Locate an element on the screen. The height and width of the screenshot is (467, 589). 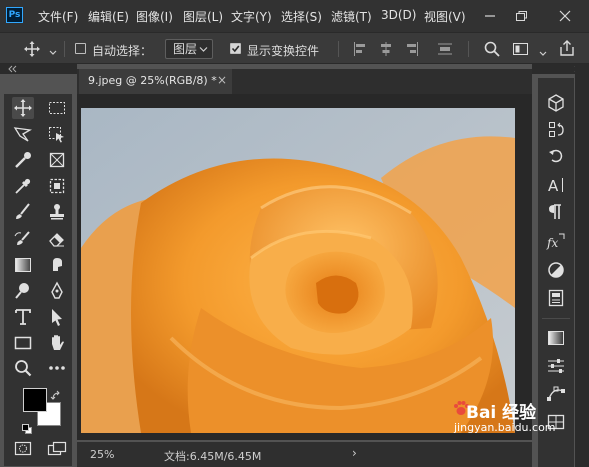
auto-select-label: 自动选择： is located at coordinates (122, 51).